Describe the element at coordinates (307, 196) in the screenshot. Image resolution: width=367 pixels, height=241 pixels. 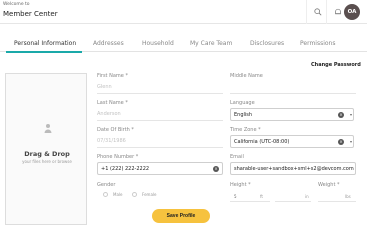
I see `height-in-unit: in` at that location.